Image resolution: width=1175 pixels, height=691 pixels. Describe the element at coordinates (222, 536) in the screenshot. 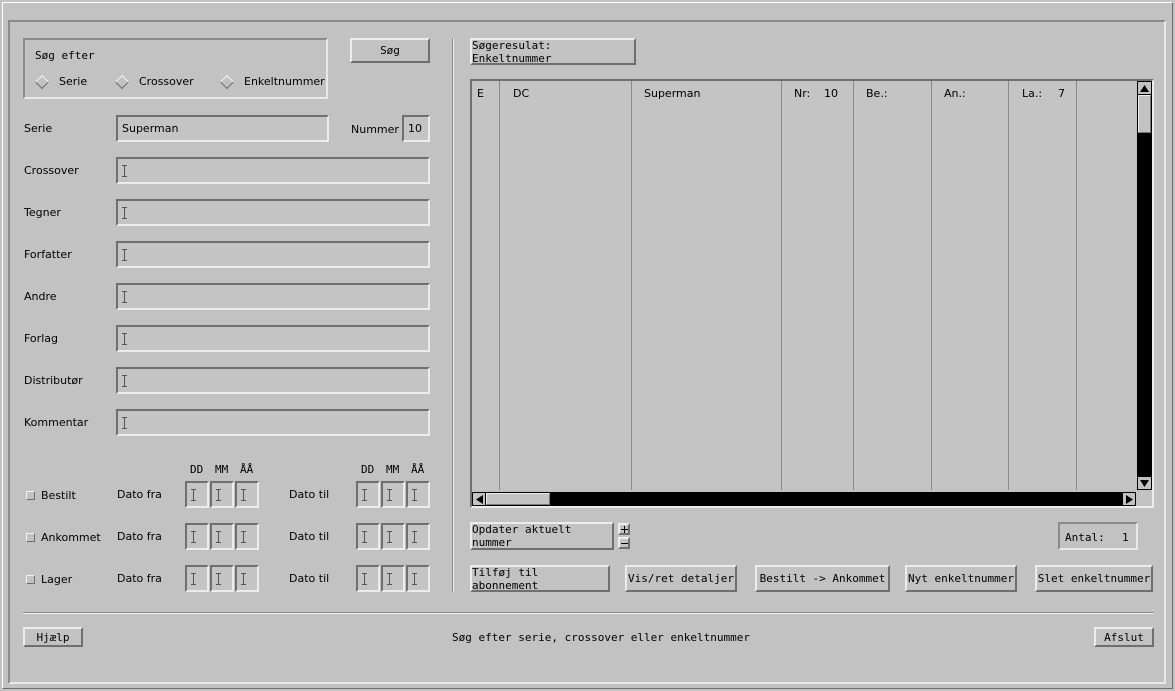

I see `ankommet-from-mm` at that location.